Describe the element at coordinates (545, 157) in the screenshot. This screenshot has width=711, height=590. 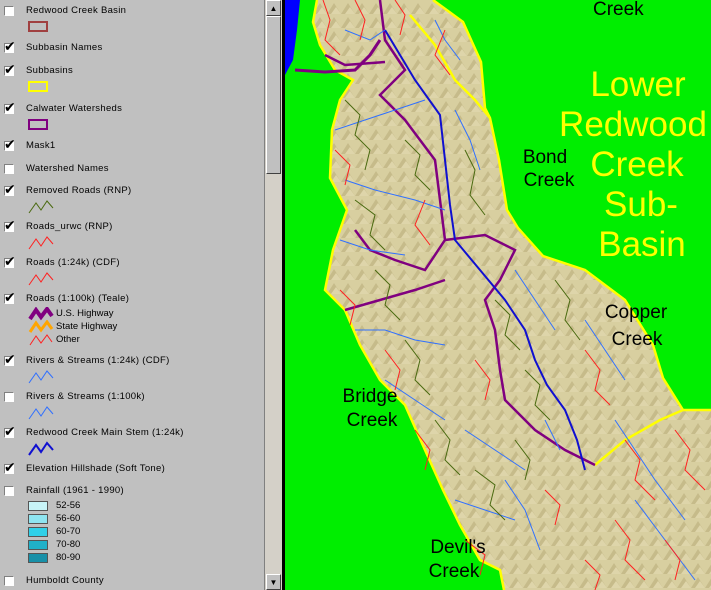
I see `bond-creek-label: Bond` at that location.